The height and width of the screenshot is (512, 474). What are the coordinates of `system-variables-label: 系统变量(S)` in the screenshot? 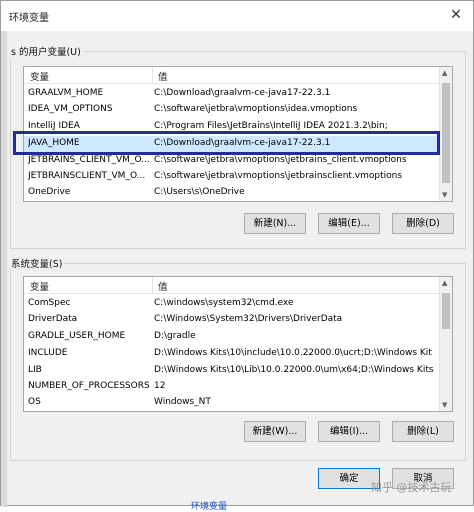 It's located at (37, 263).